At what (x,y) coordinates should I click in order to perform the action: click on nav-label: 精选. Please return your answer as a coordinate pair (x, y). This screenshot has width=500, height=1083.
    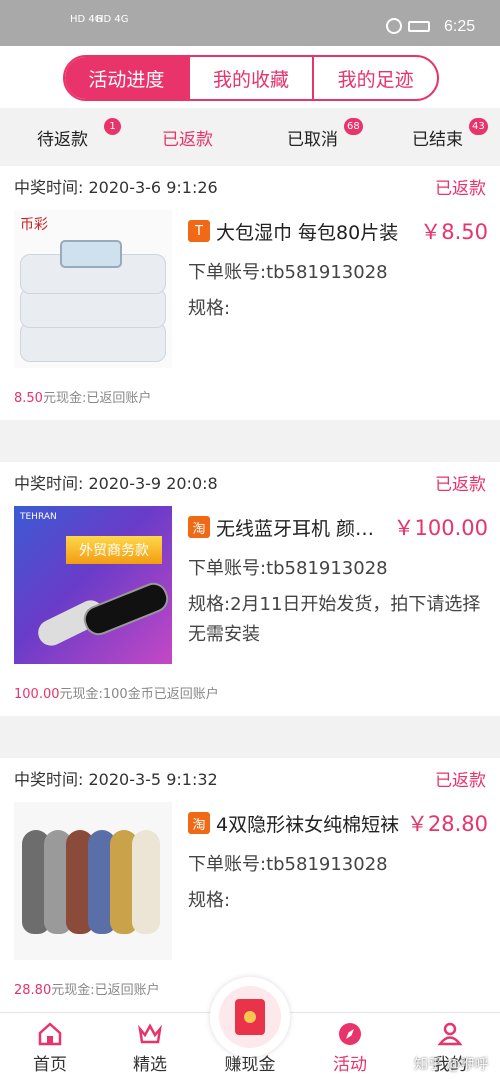
    Looking at the image, I should click on (150, 1065).